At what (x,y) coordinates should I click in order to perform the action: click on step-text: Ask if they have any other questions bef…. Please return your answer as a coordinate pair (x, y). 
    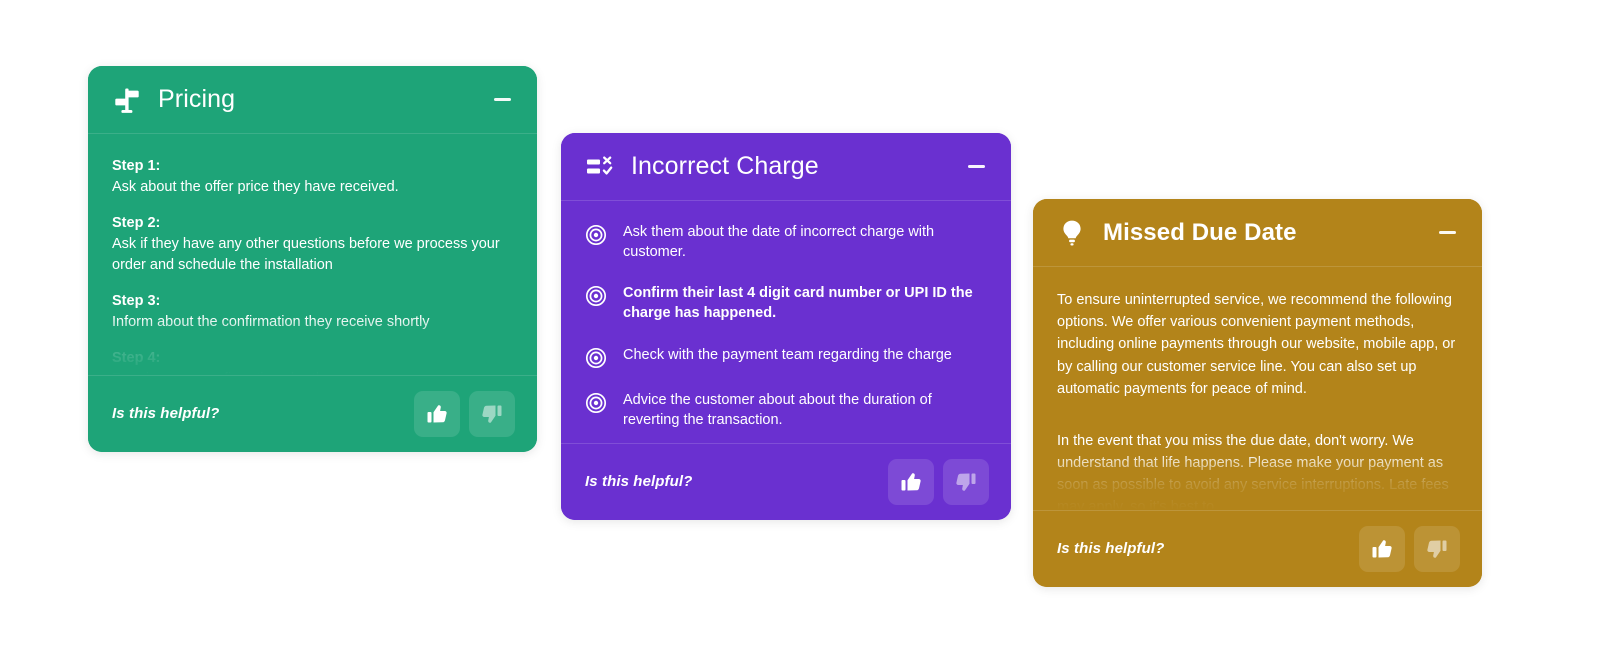
    Looking at the image, I should click on (306, 255).